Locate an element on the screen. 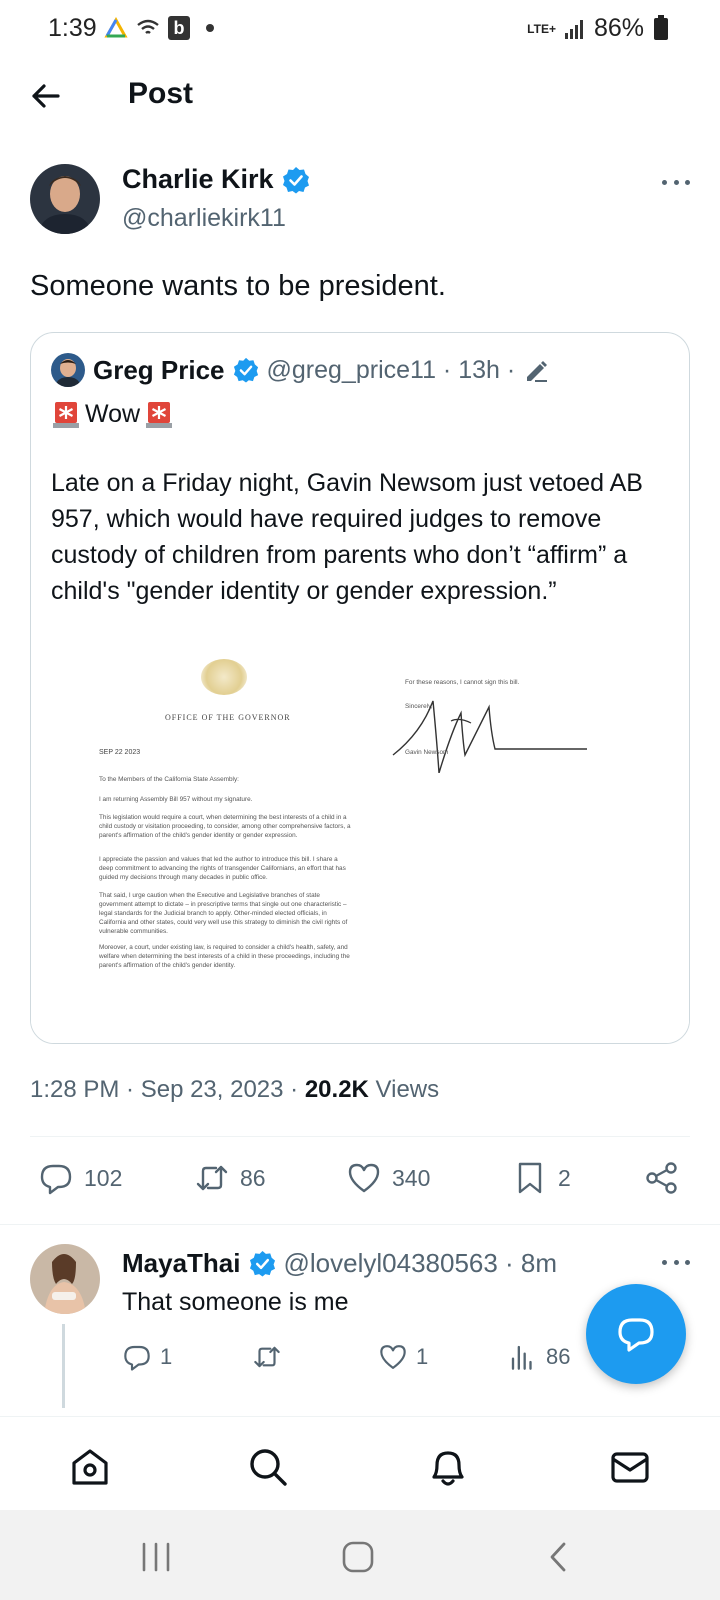 The image size is (720, 1600). views-count: 20.2K is located at coordinates (336, 1089).